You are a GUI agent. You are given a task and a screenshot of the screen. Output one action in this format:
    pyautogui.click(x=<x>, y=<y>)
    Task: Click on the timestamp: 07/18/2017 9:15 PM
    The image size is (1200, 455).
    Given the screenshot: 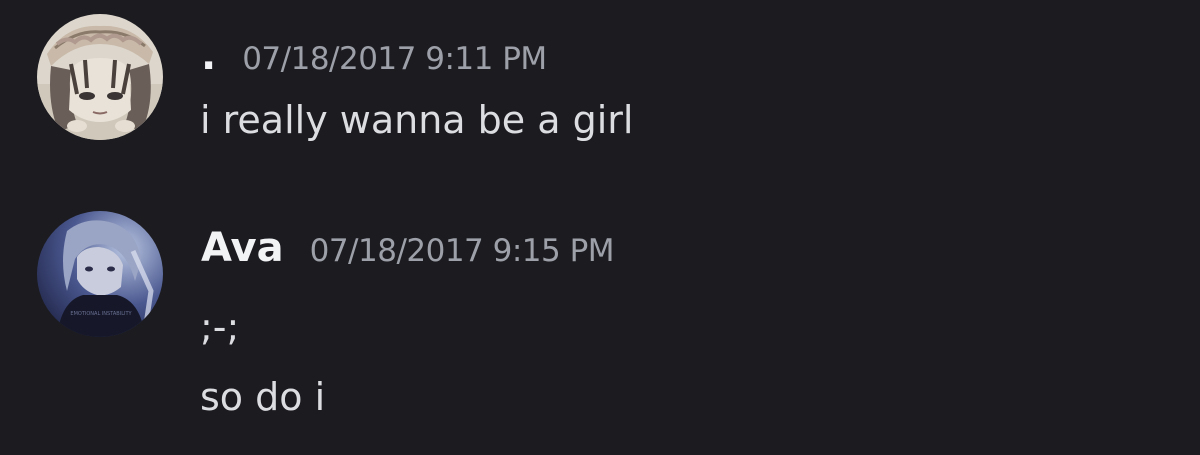 What is the action you would take?
    pyautogui.click(x=462, y=251)
    